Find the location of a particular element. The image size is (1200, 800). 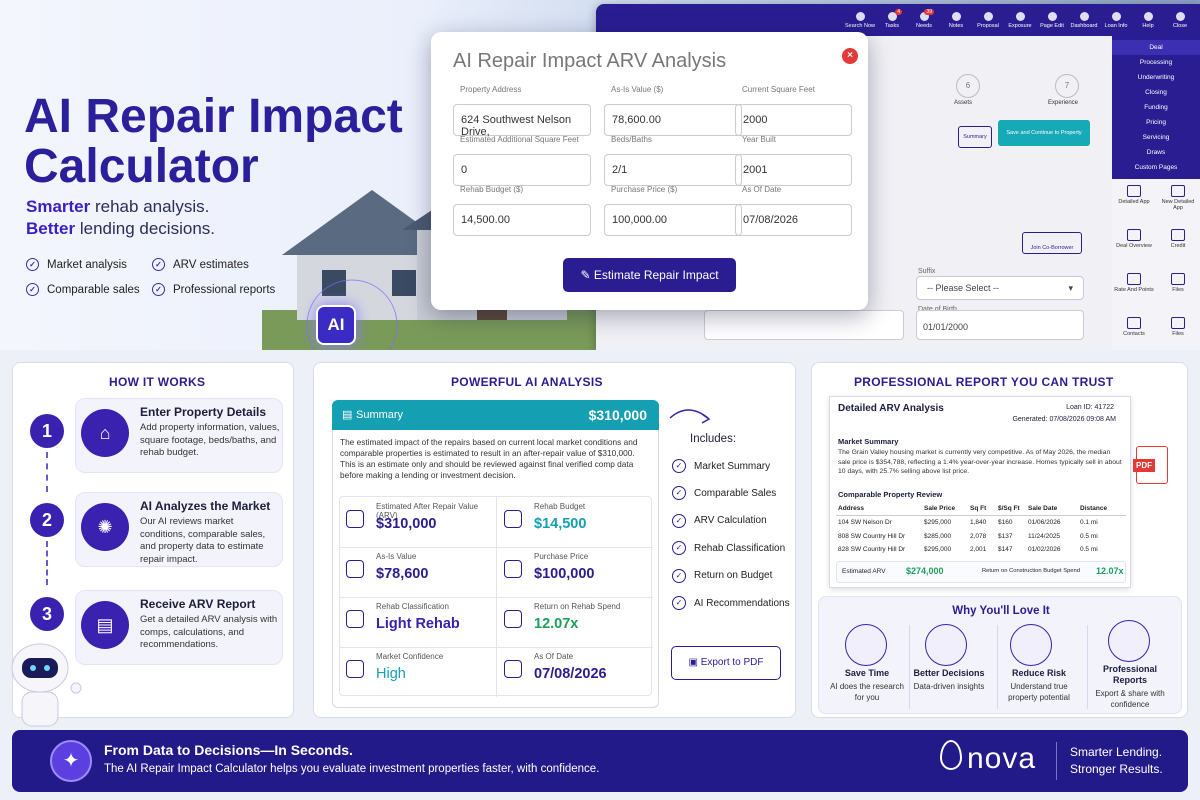

step-circle: 6 is located at coordinates (968, 86).